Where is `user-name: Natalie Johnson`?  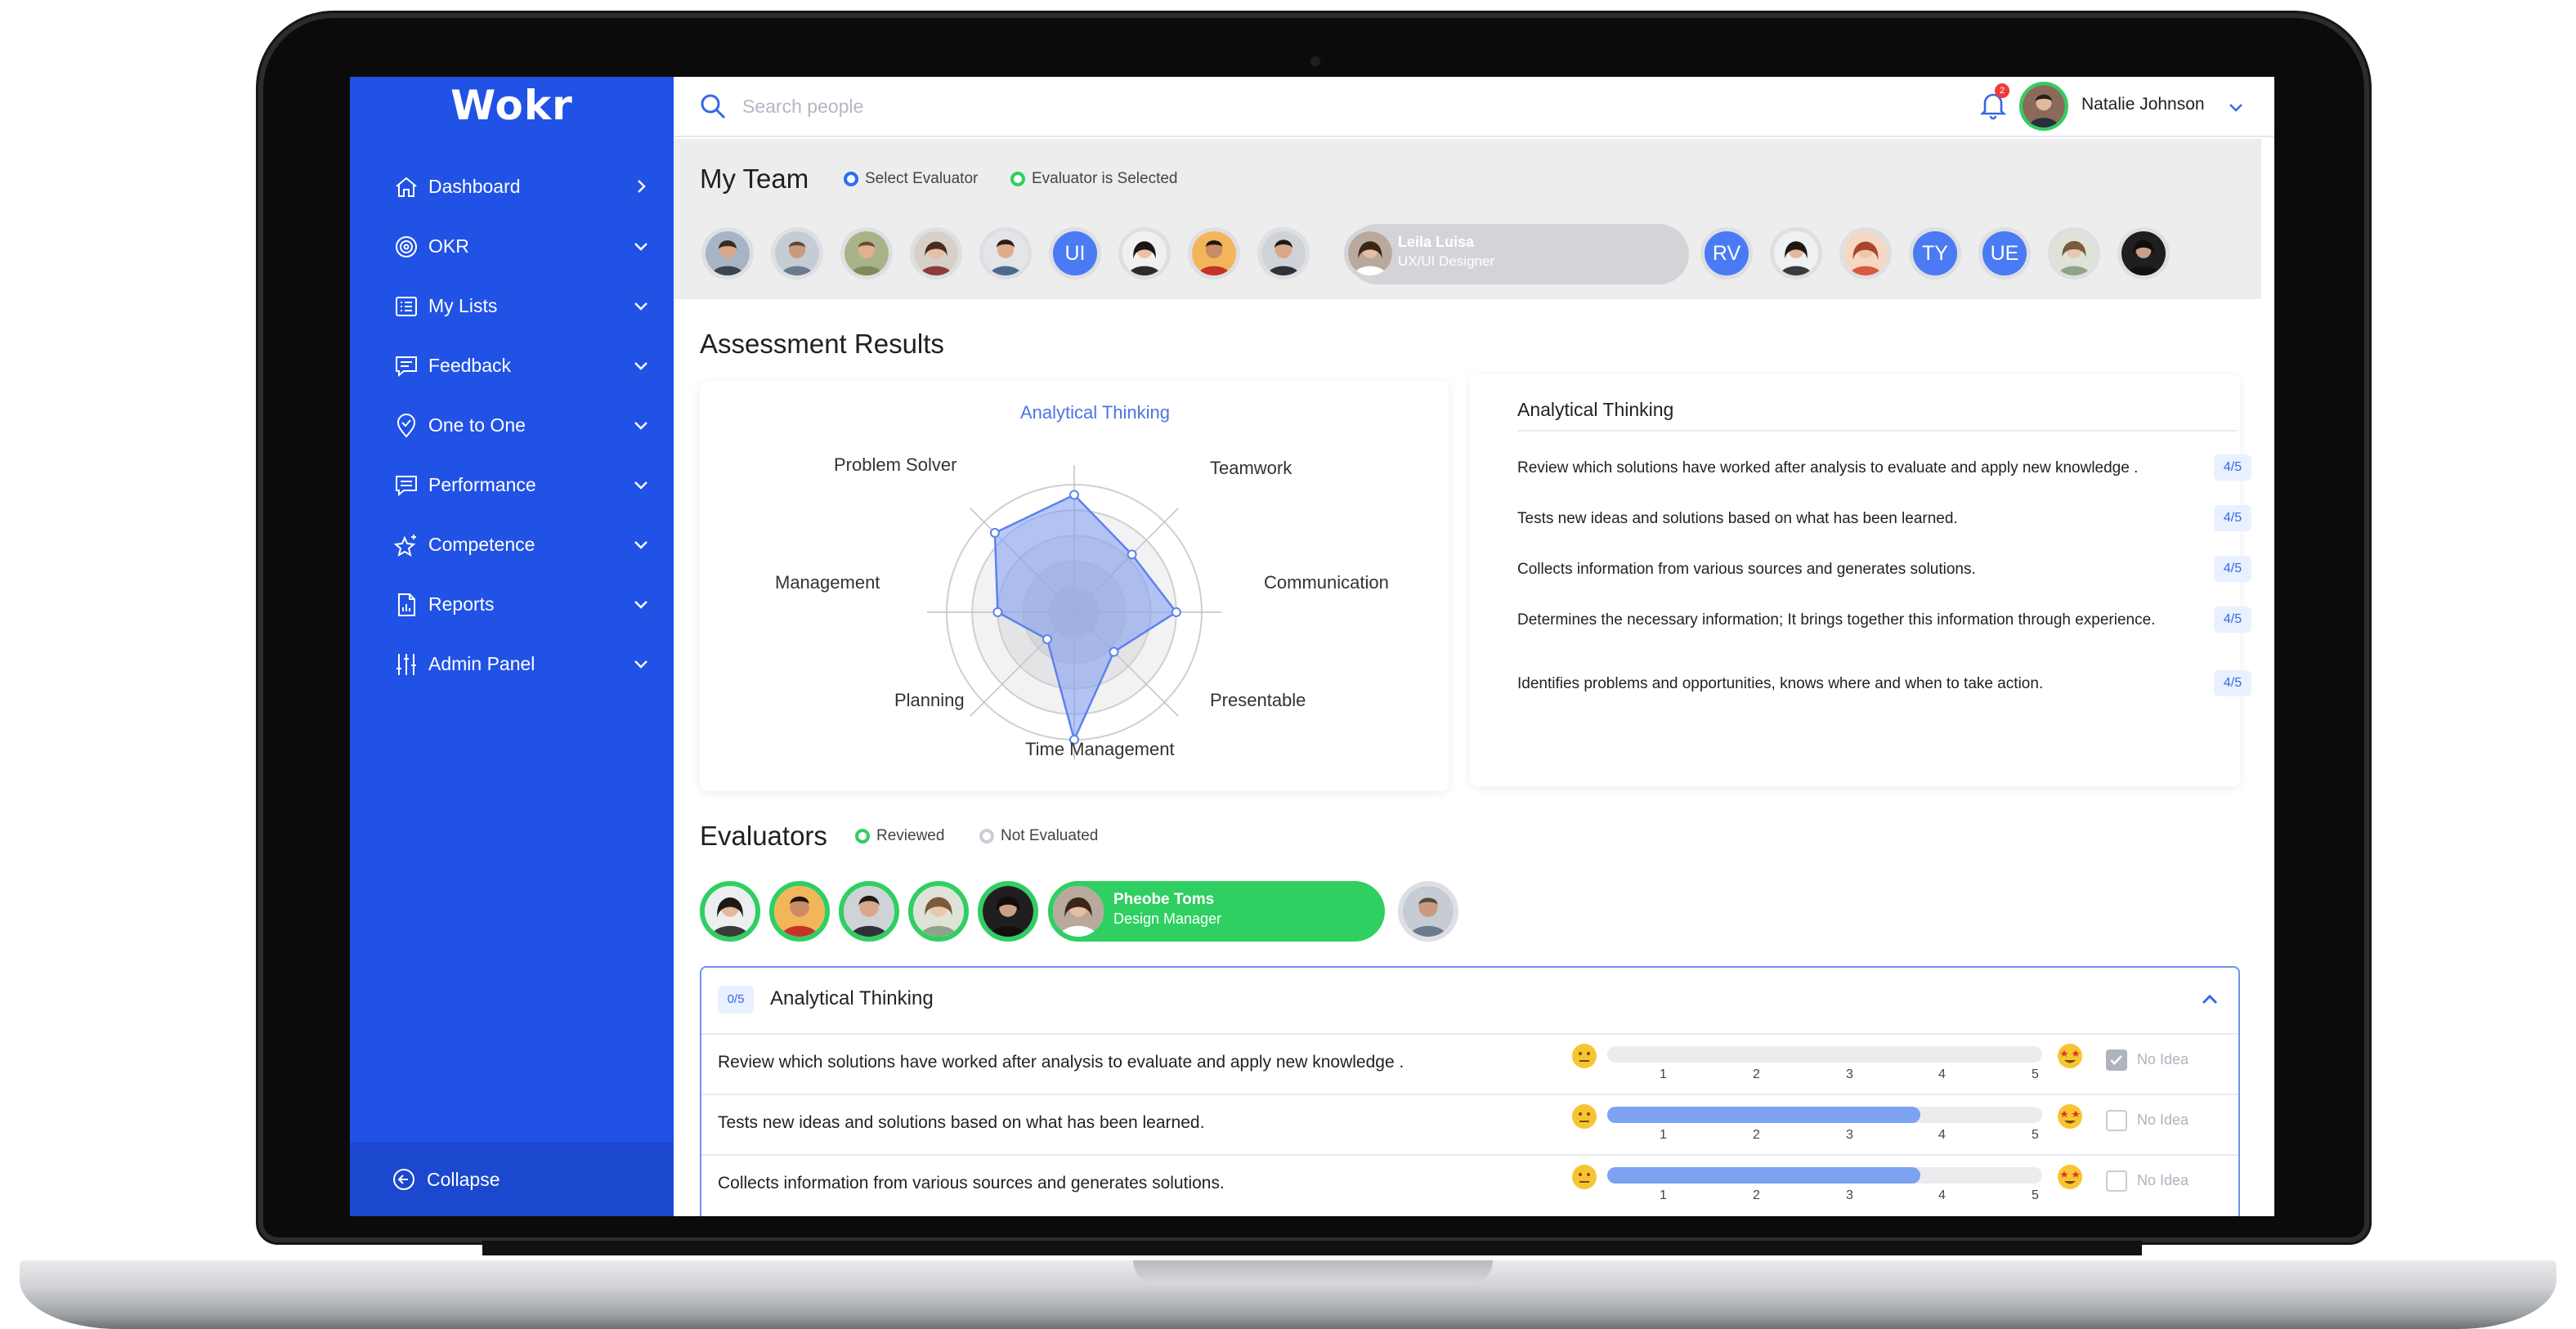 user-name: Natalie Johnson is located at coordinates (2143, 104).